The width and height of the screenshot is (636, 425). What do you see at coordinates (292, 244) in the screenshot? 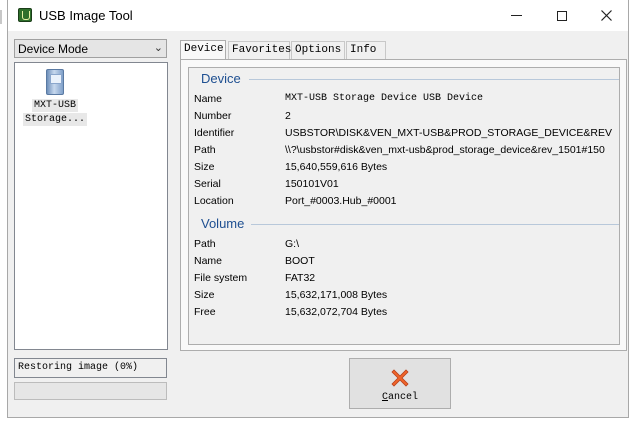
I see `volume-path-value: G:\` at bounding box center [292, 244].